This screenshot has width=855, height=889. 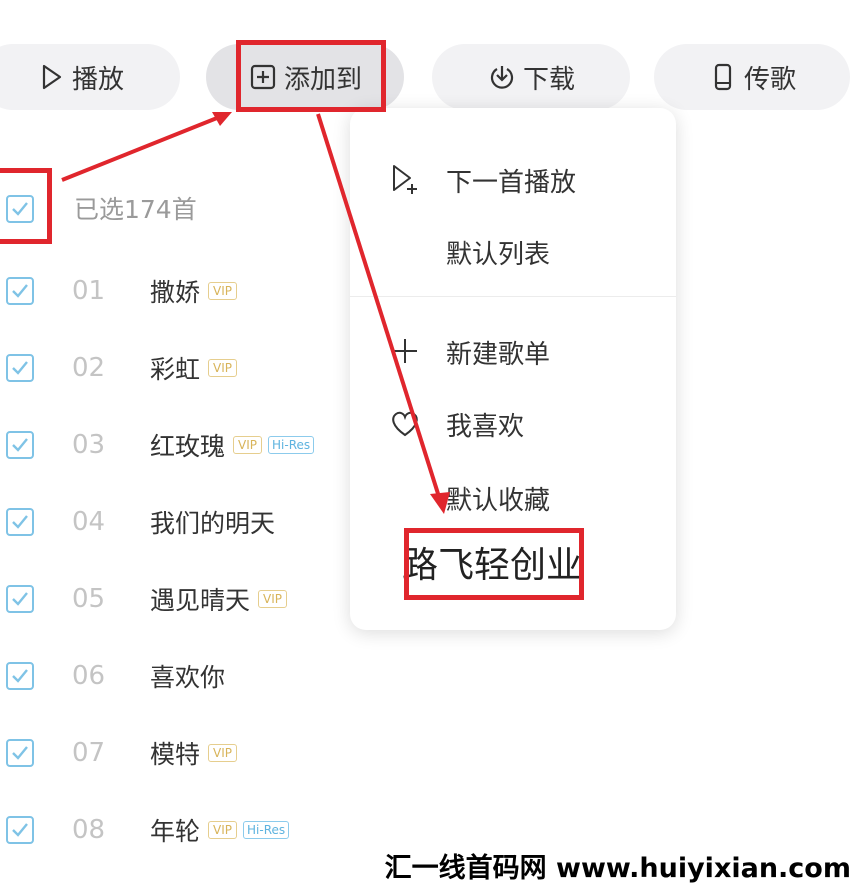 I want to click on arrowhead-down, so click(x=440, y=503).